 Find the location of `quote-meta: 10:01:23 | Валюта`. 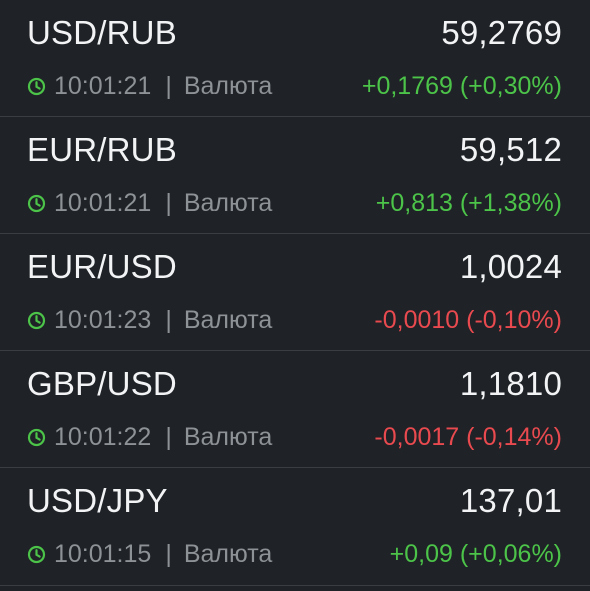

quote-meta: 10:01:23 | Валюта is located at coordinates (149, 320).